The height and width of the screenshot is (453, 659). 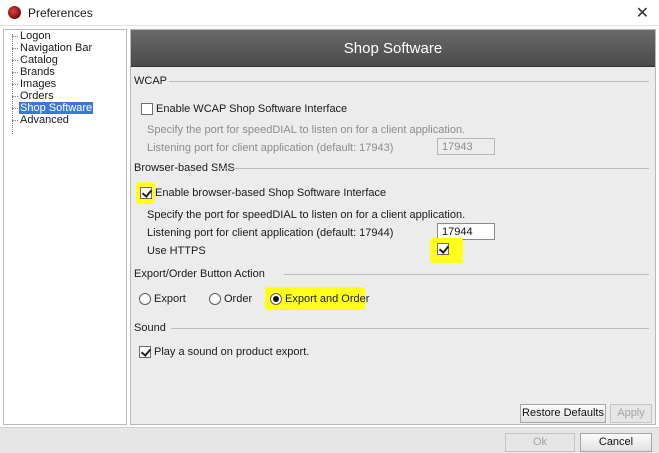 What do you see at coordinates (540, 442) in the screenshot?
I see `ok-button: Ok` at bounding box center [540, 442].